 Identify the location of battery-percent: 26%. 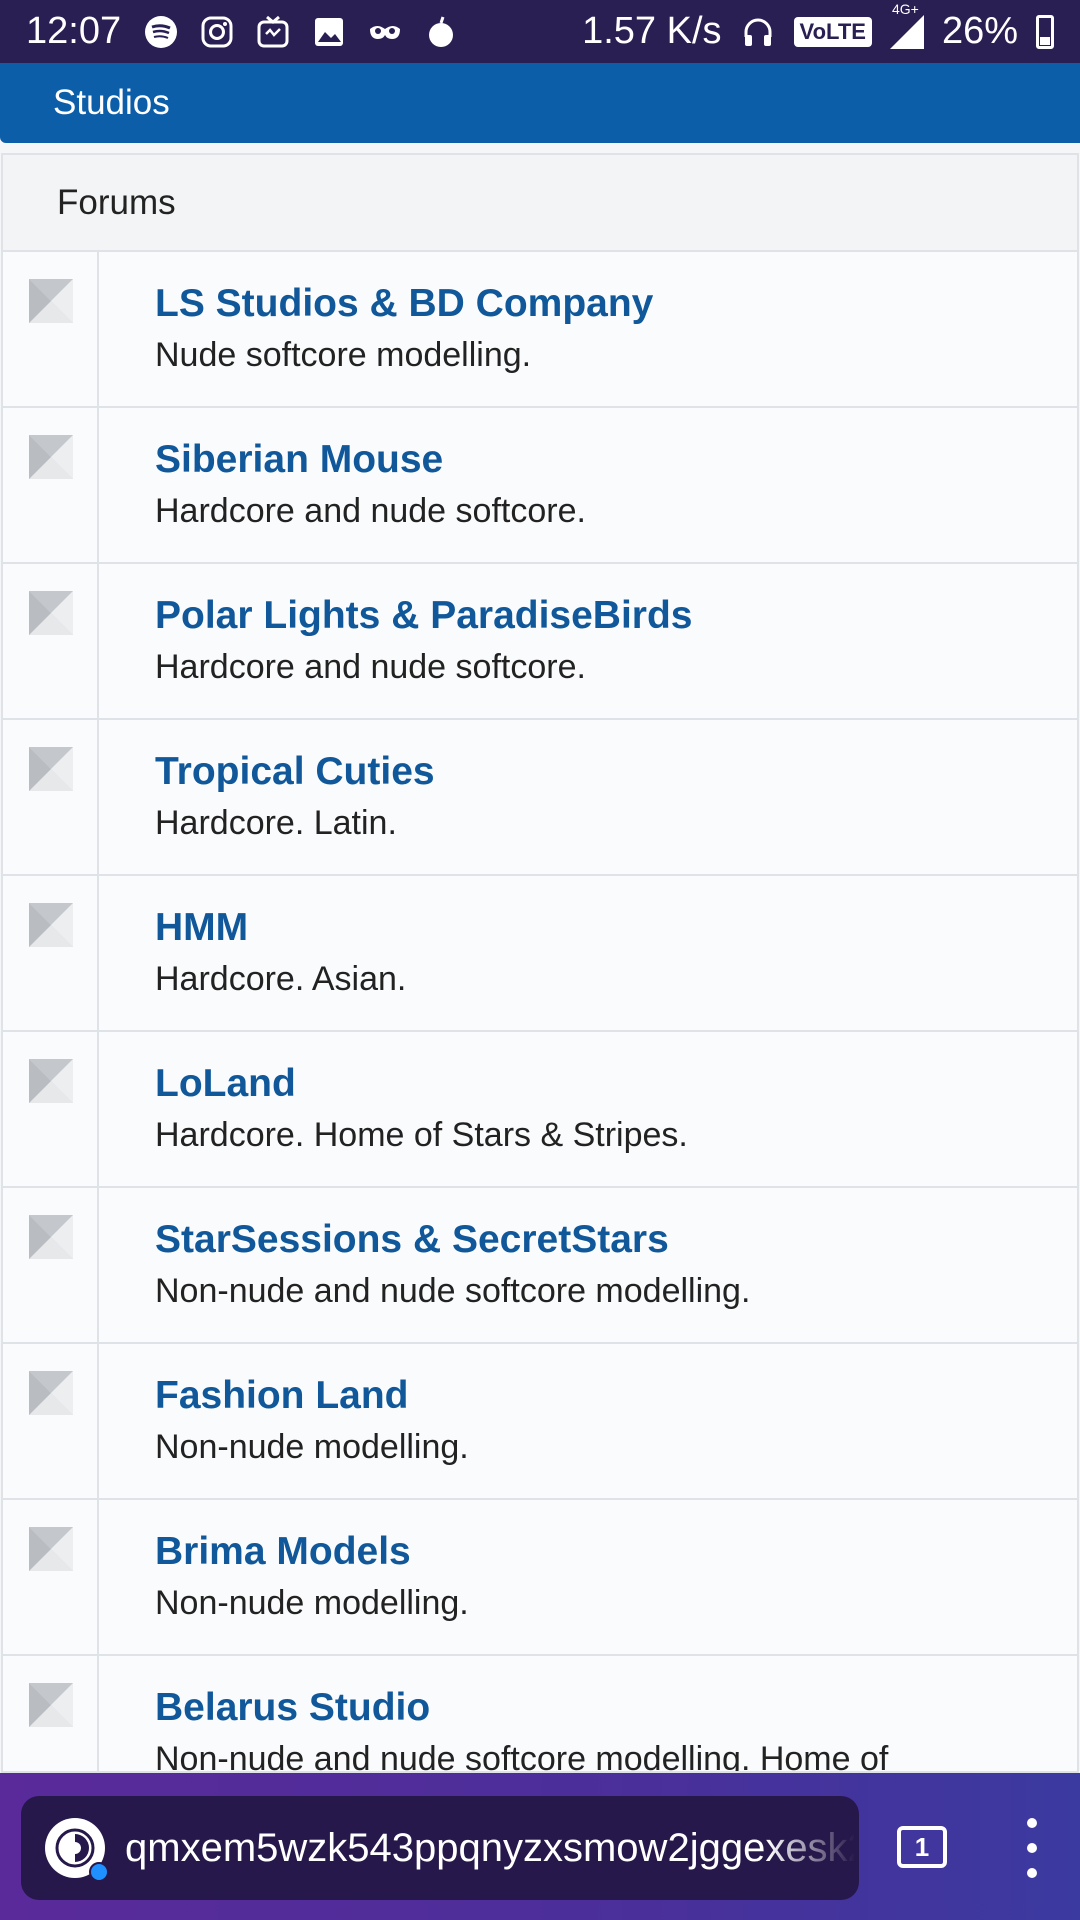
(979, 31).